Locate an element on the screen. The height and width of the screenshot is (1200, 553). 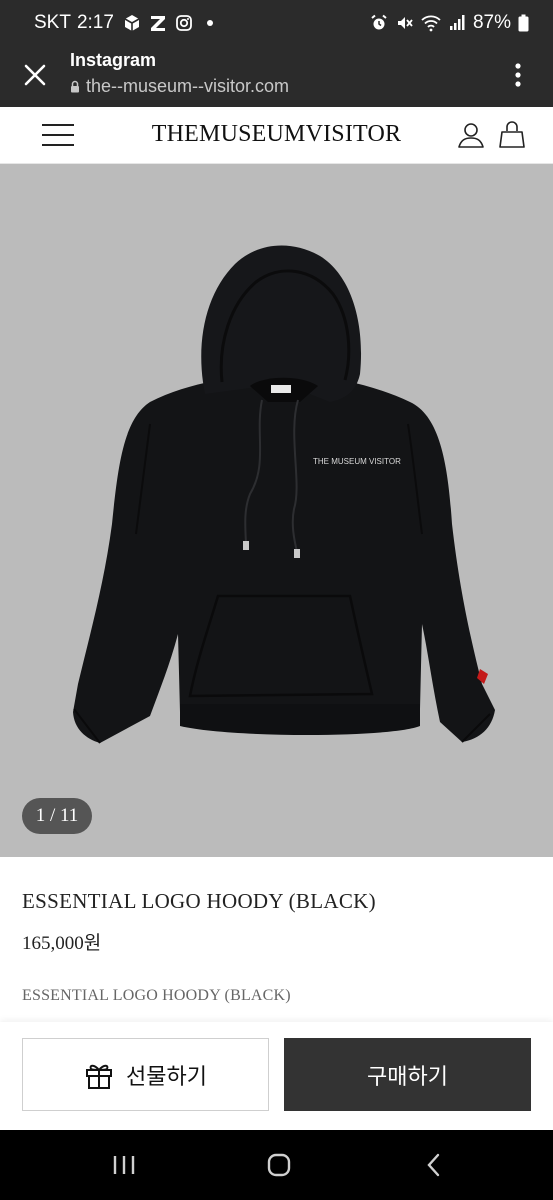
shopping-bag-icon is located at coordinates (512, 134).